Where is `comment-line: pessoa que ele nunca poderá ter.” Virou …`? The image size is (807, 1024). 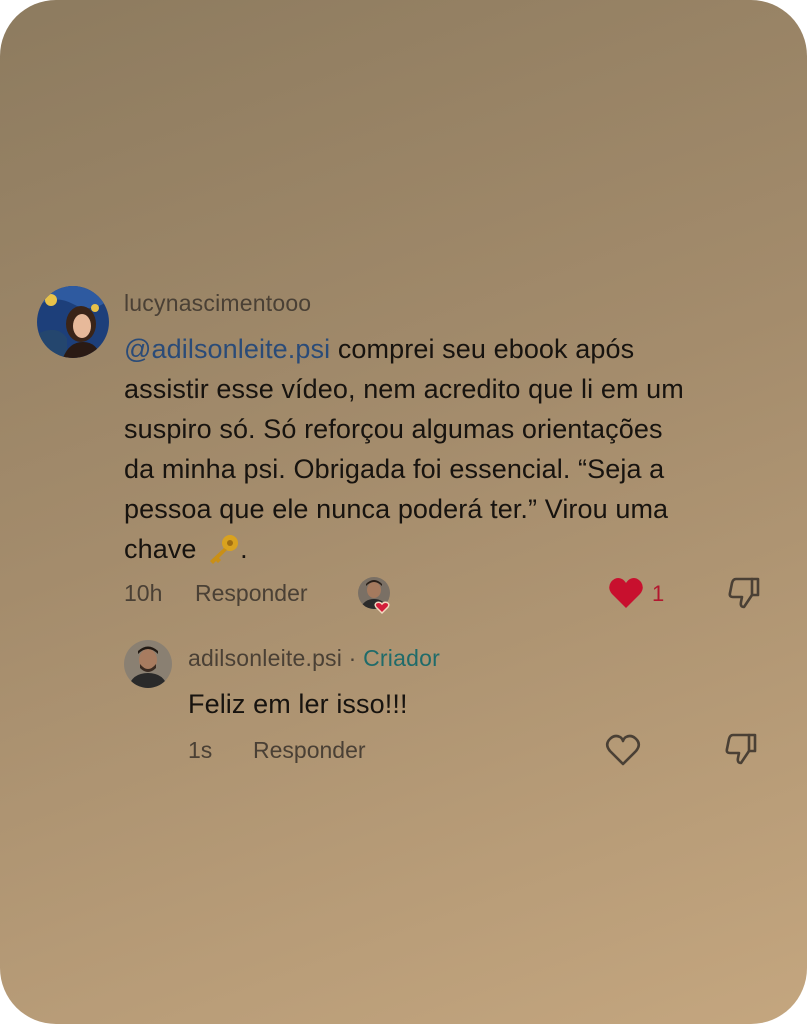
comment-line: pessoa que ele nunca poderá ter.” Virou … is located at coordinates (396, 509).